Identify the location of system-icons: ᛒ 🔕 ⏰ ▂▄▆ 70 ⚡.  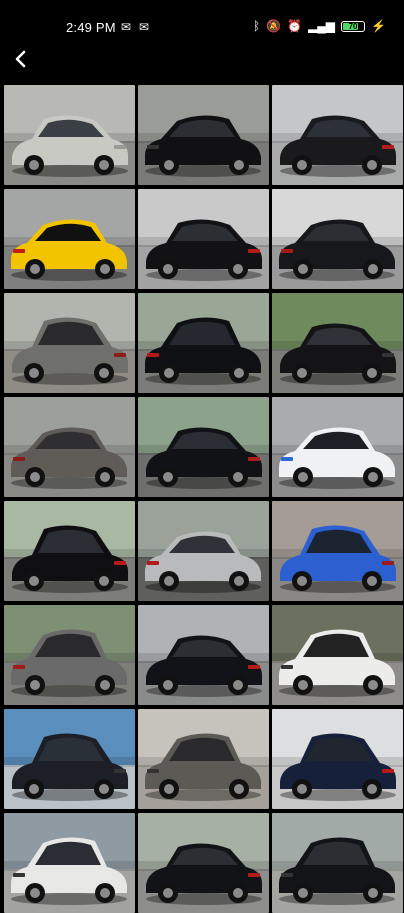
(319, 26).